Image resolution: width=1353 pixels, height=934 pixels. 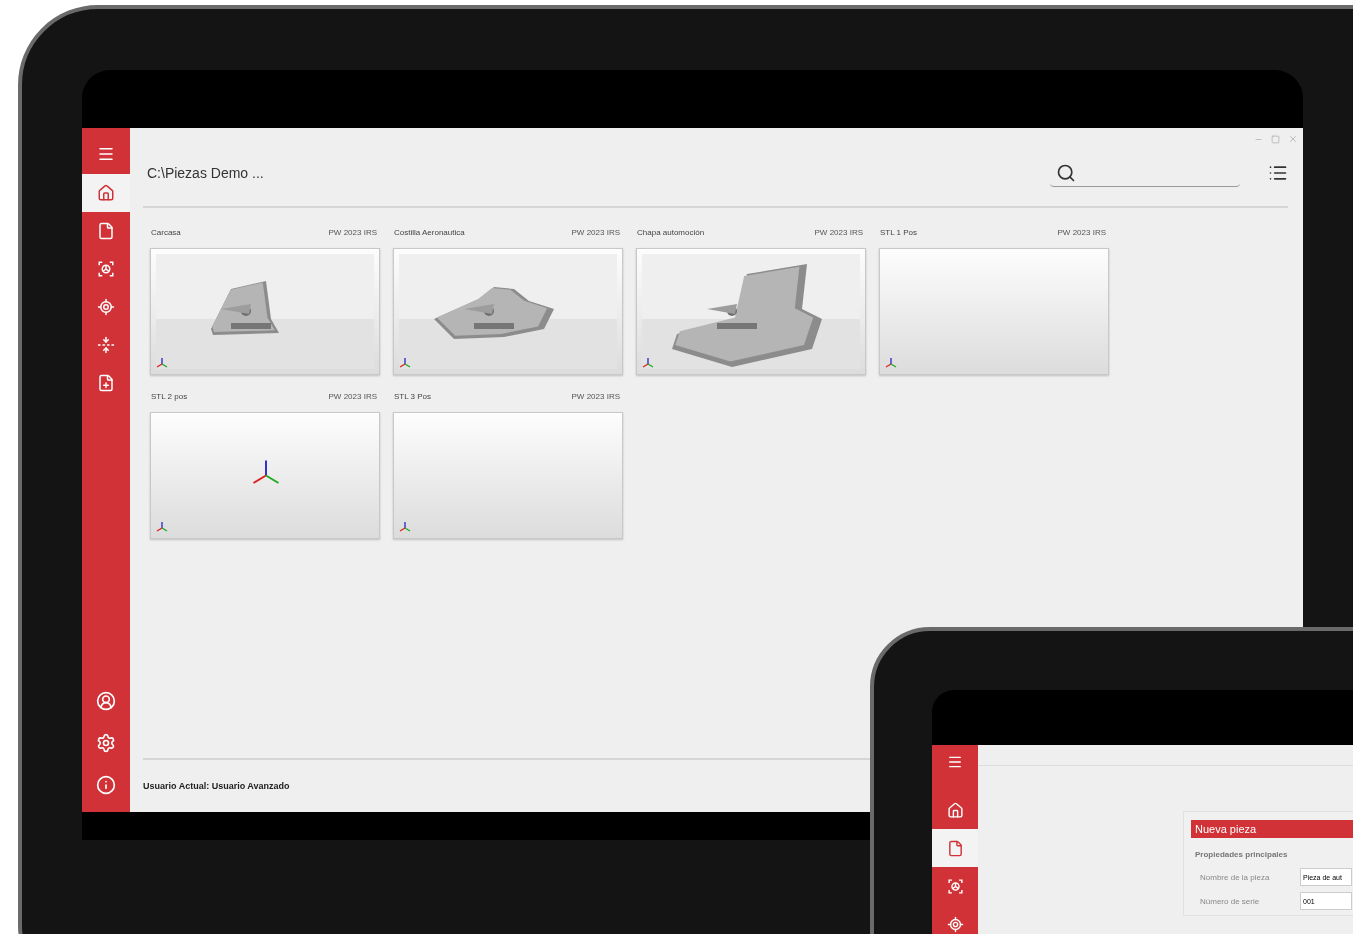 What do you see at coordinates (216, 786) in the screenshot?
I see `status-text: Usuario Actual: Usuario Avanzado` at bounding box center [216, 786].